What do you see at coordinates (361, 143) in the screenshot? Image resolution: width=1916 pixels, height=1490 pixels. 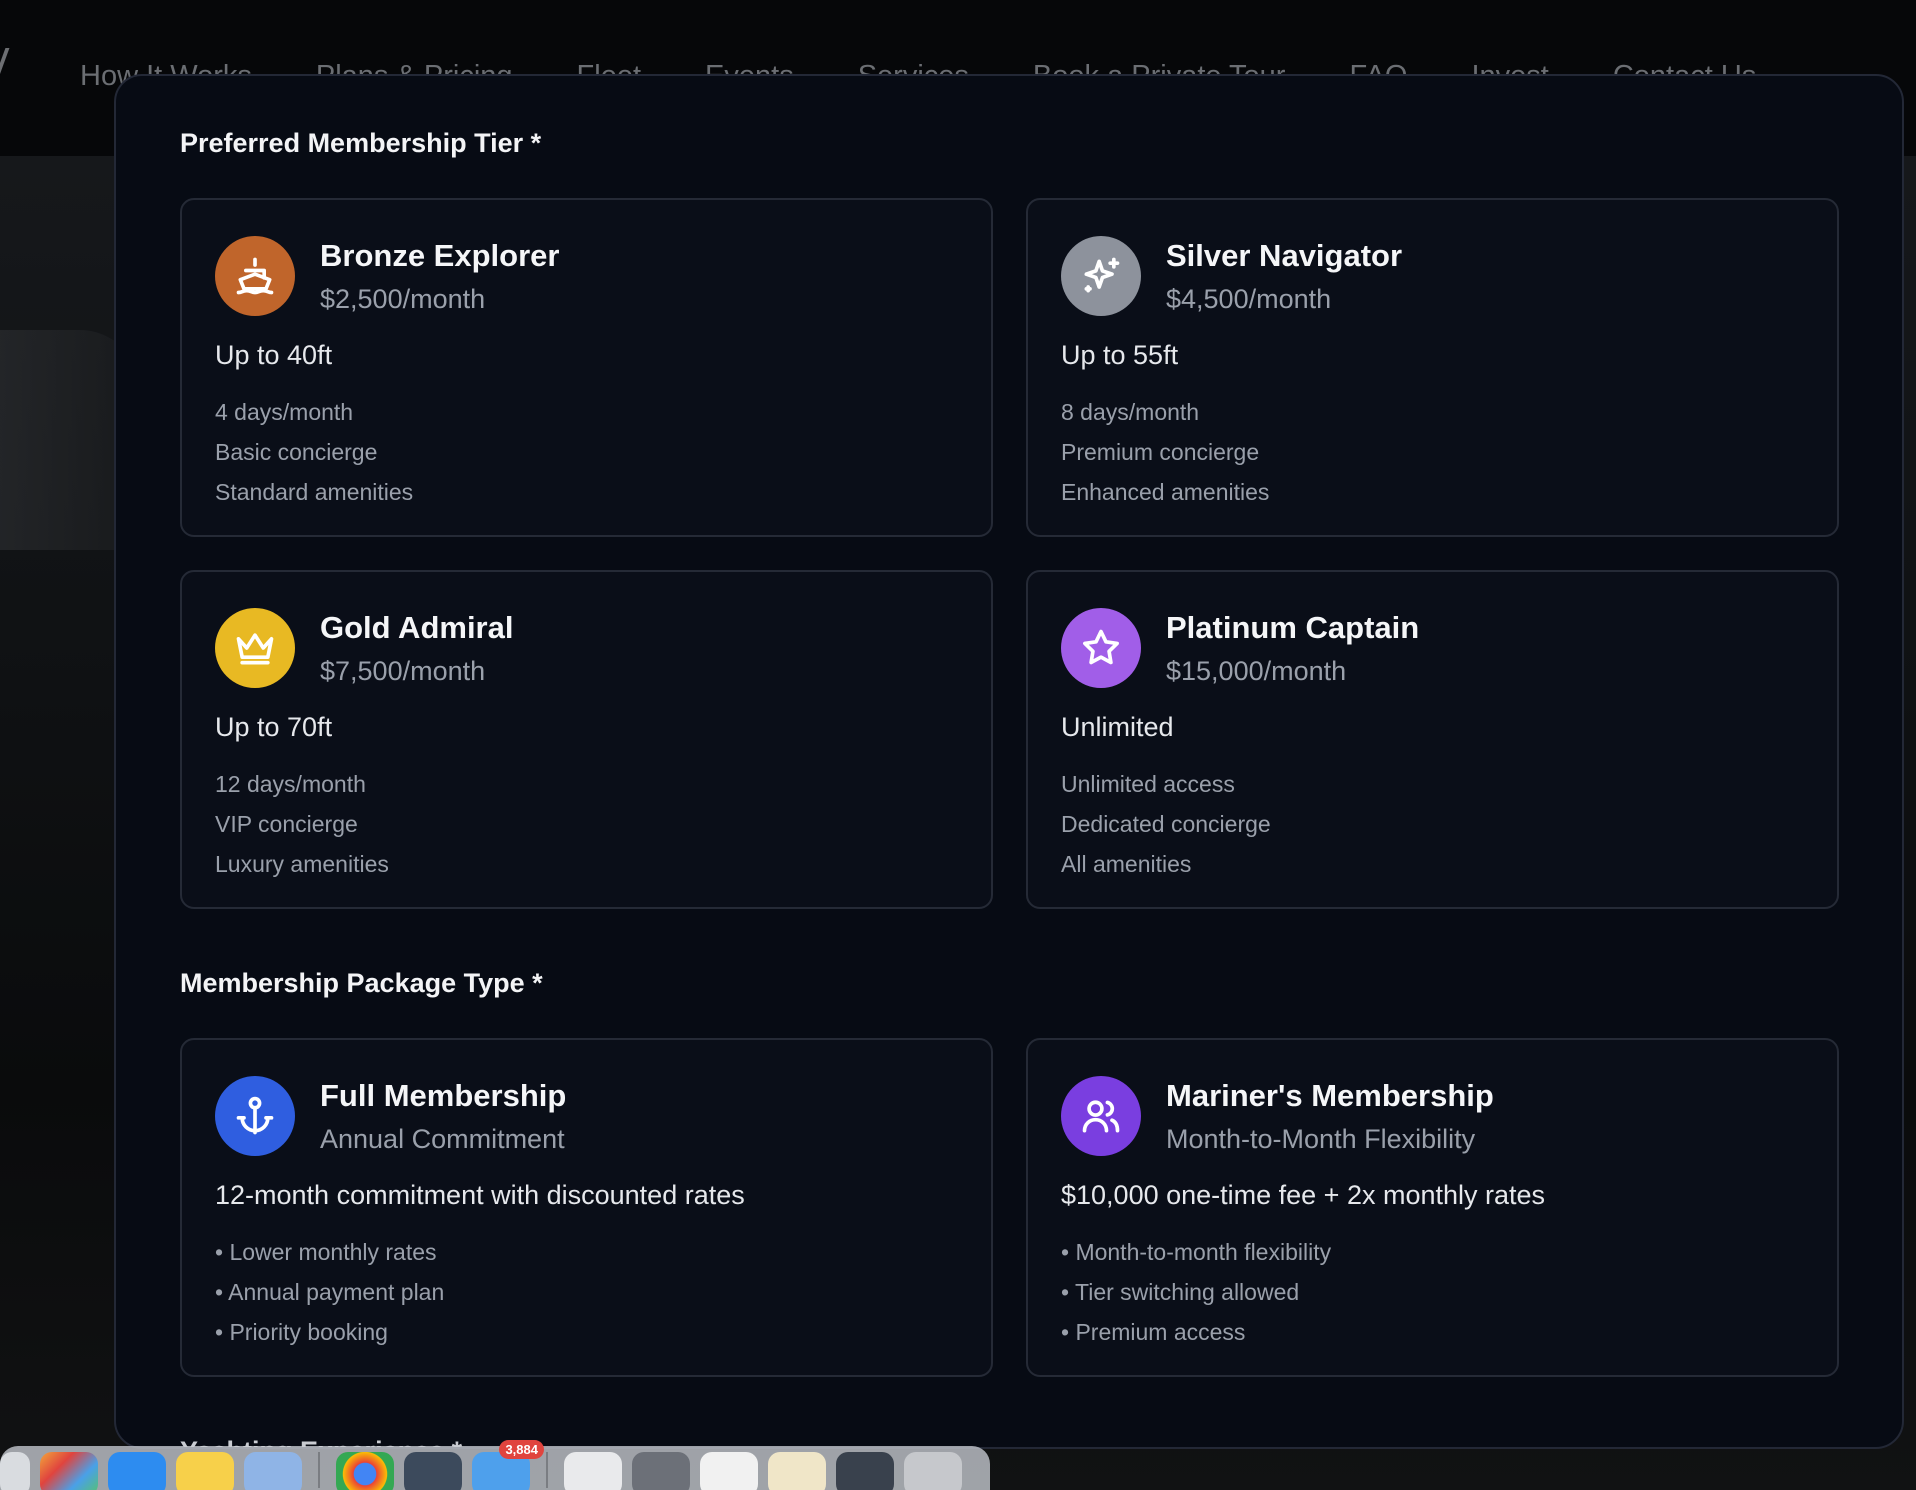 I see `tier-section-label: Preferred Membership Tier *` at bounding box center [361, 143].